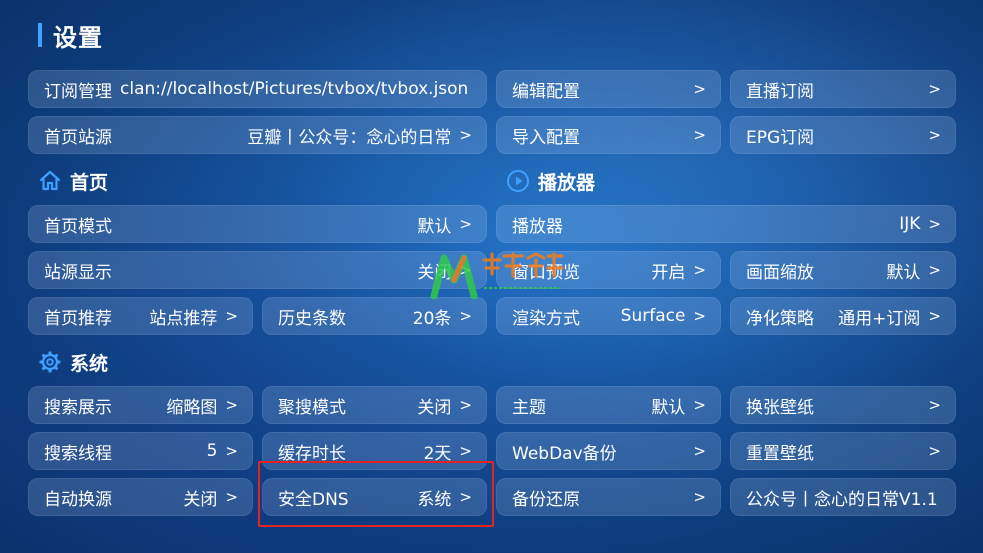  What do you see at coordinates (78, 137) in the screenshot?
I see `home-source-label: 首页站源` at bounding box center [78, 137].